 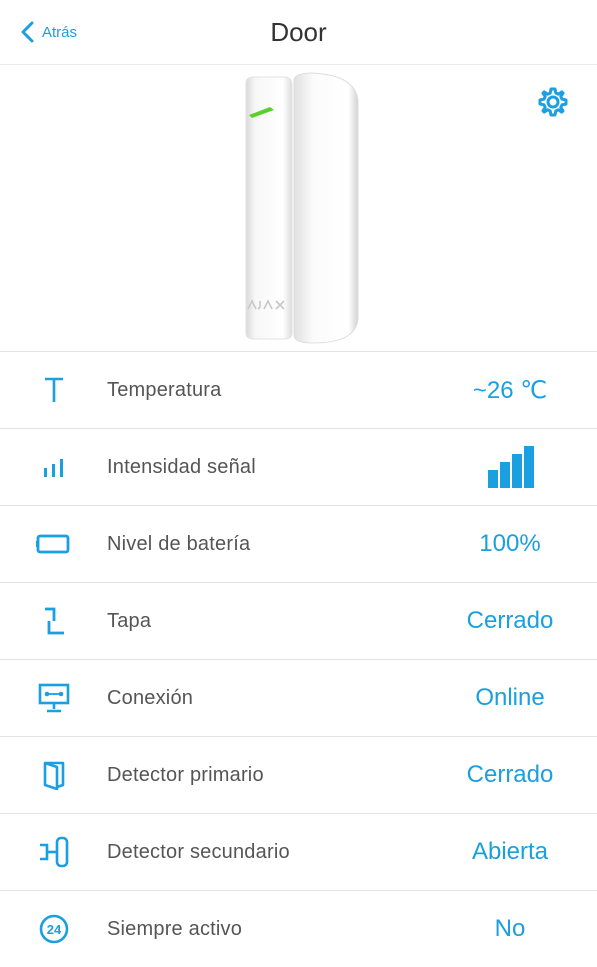 I want to click on header: Atrás Door, so click(x=298, y=32).